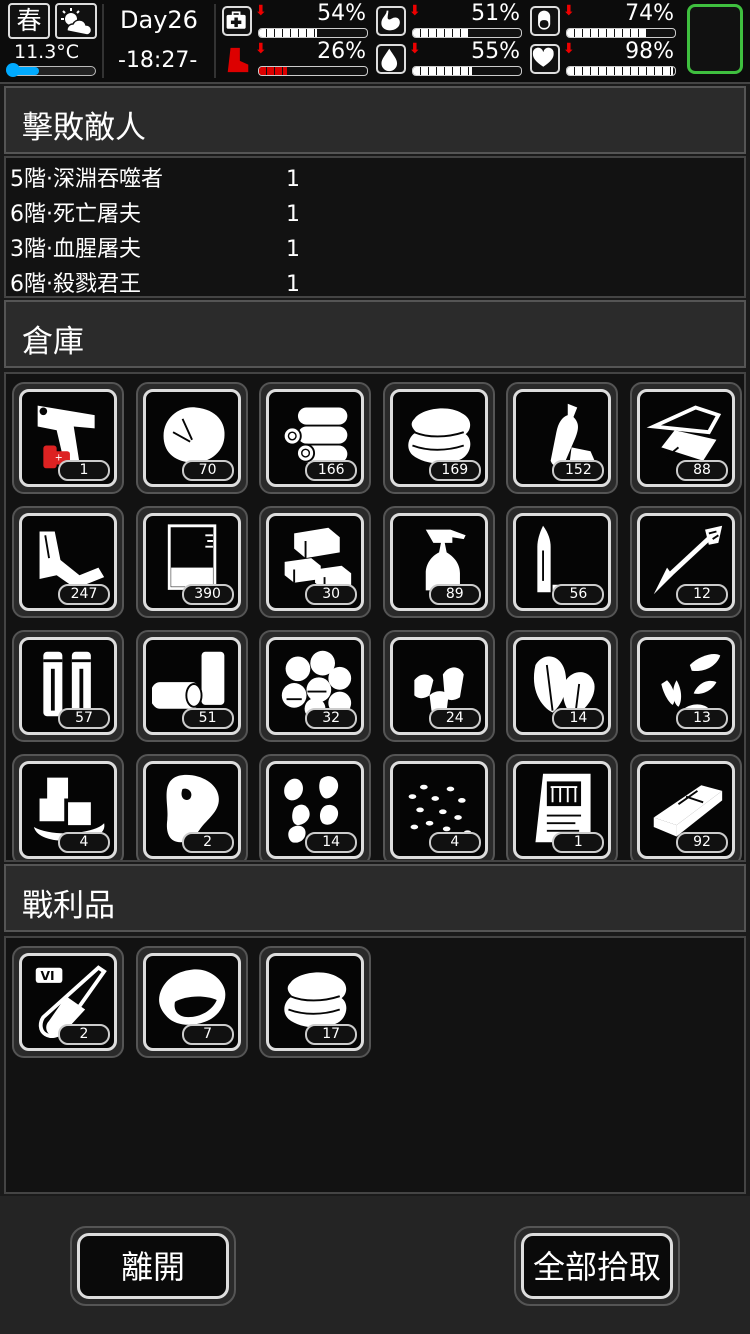  I want to click on item-slot: 166, so click(315, 438).